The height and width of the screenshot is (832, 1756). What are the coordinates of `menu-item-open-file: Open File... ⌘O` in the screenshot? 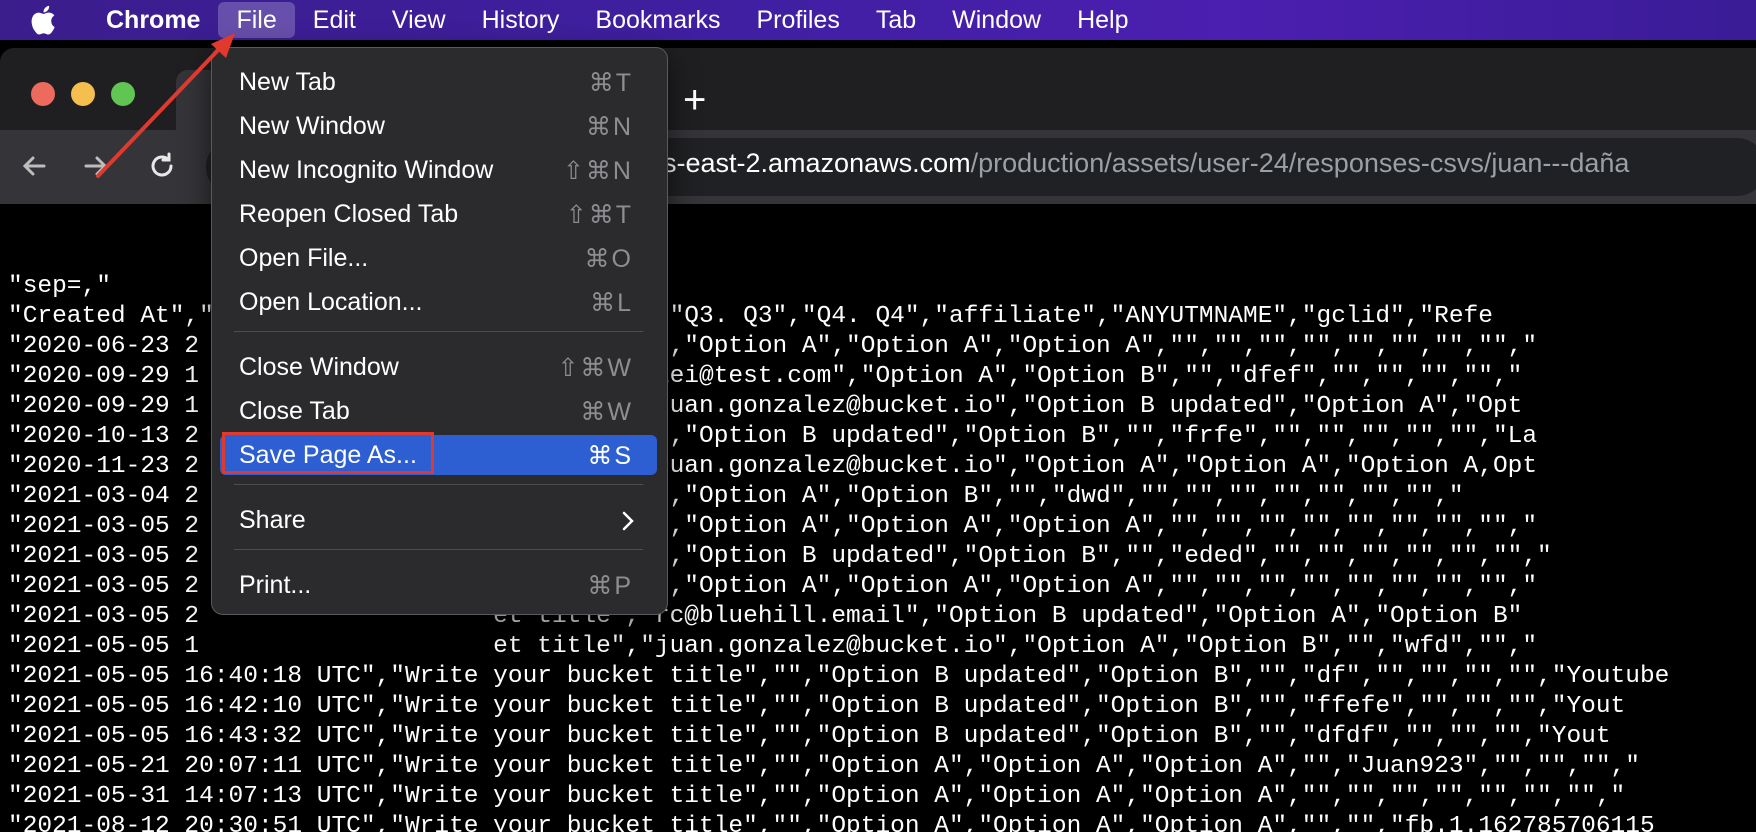 It's located at (438, 258).